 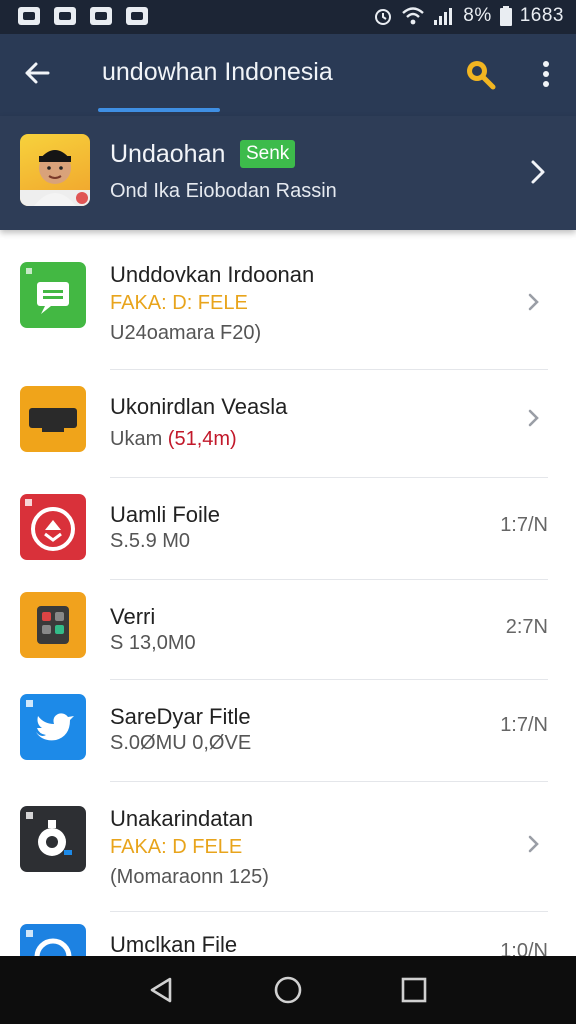 What do you see at coordinates (180, 716) in the screenshot?
I see `item-title: SareDyar Fitle` at bounding box center [180, 716].